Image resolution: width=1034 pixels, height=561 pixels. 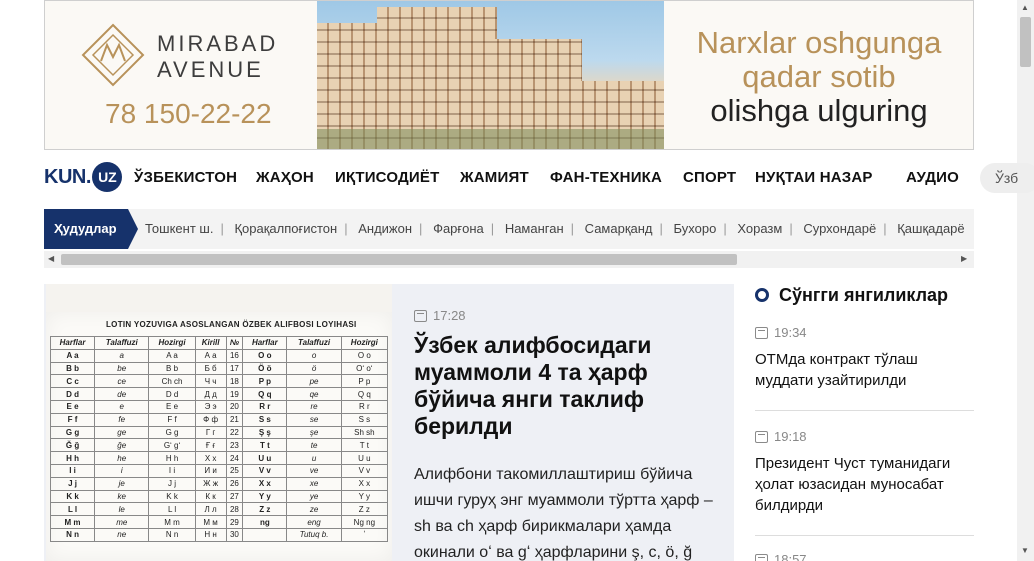 I want to click on alphabet-table-cell: se, so click(x=314, y=419).